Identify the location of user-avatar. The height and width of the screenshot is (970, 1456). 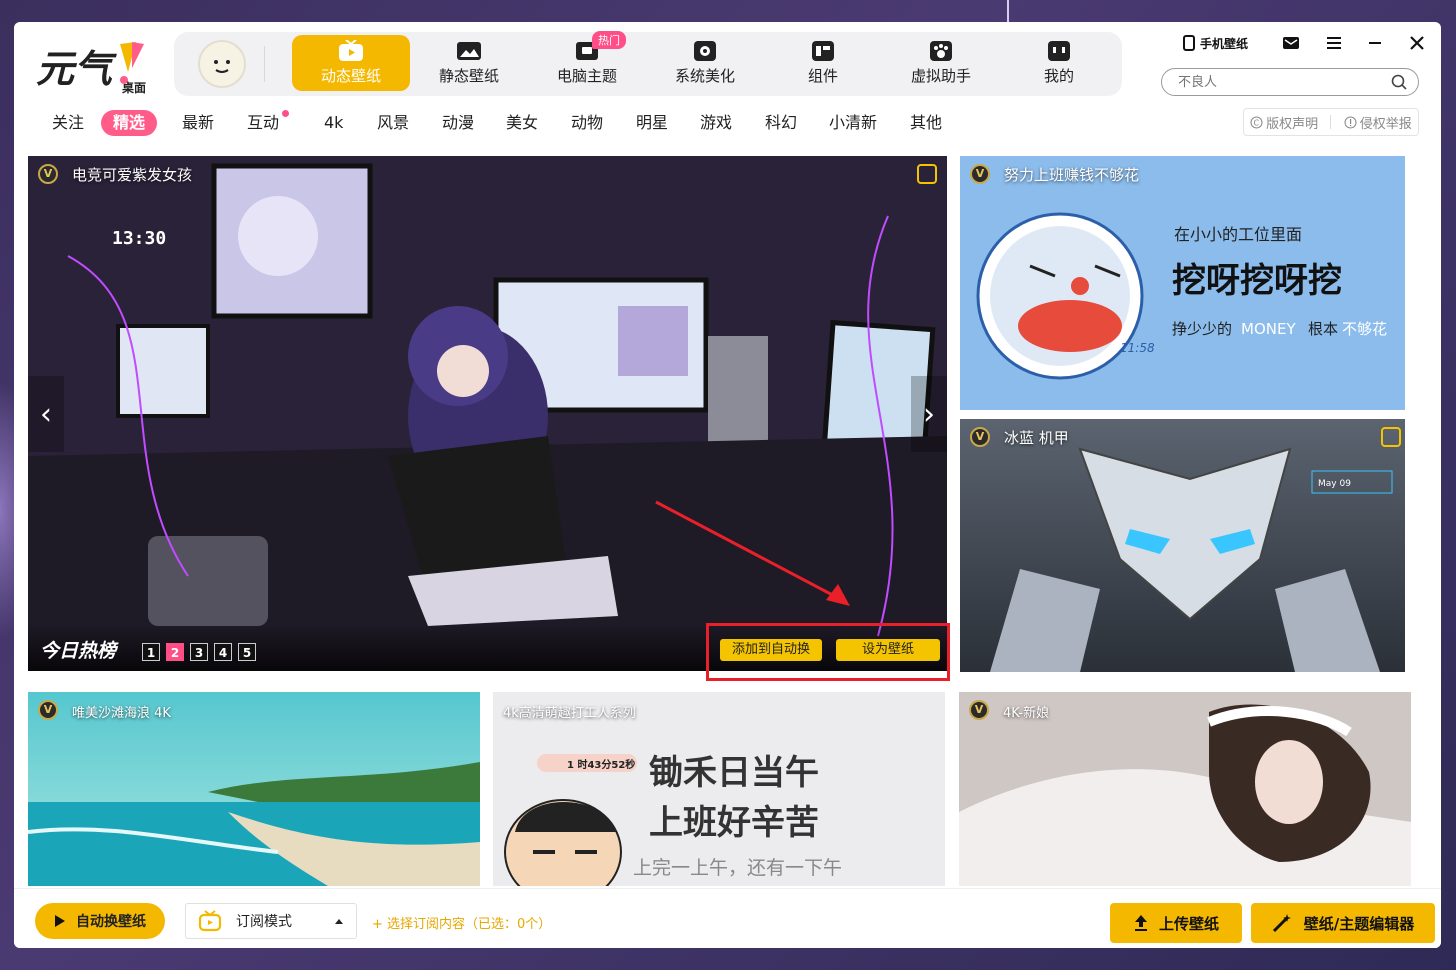
(222, 64).